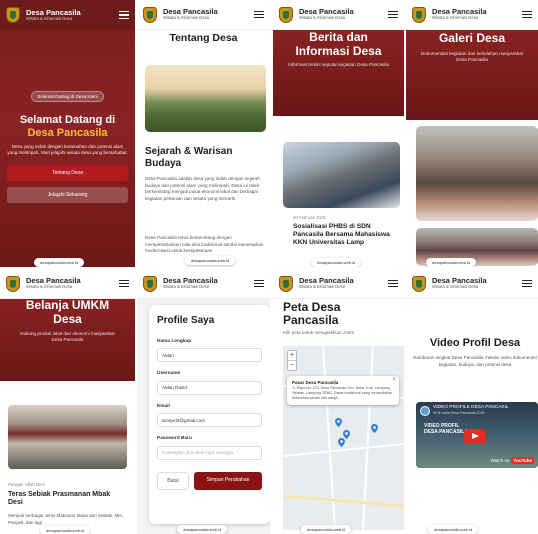 This screenshot has width=538, height=534. I want to click on video-banner: VIDEO PROFIL DESA PANCASILA, so click(446, 429).